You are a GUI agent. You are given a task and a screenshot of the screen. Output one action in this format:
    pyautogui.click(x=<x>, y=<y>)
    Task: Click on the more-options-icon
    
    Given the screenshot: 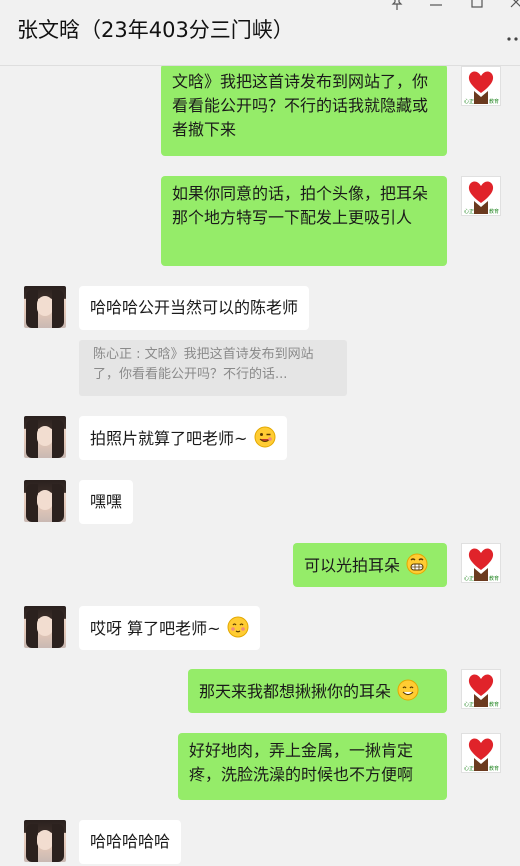 What is the action you would take?
    pyautogui.click(x=513, y=36)
    